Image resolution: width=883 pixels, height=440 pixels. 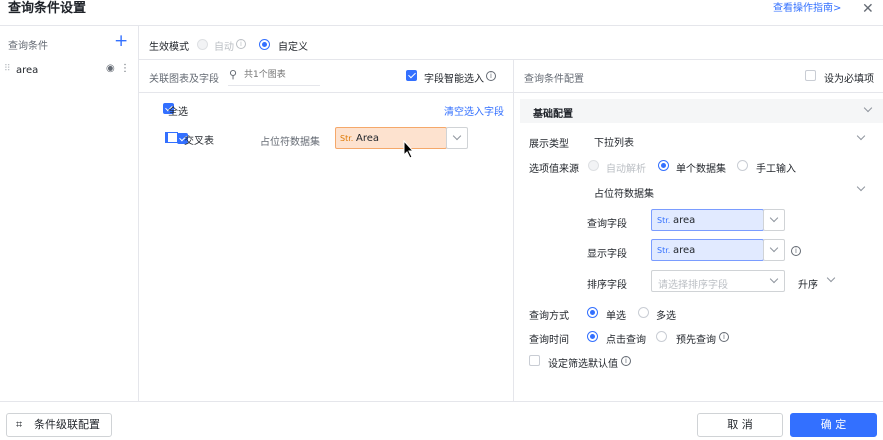 I want to click on smart-select-label: 字段智能选入, so click(x=454, y=79).